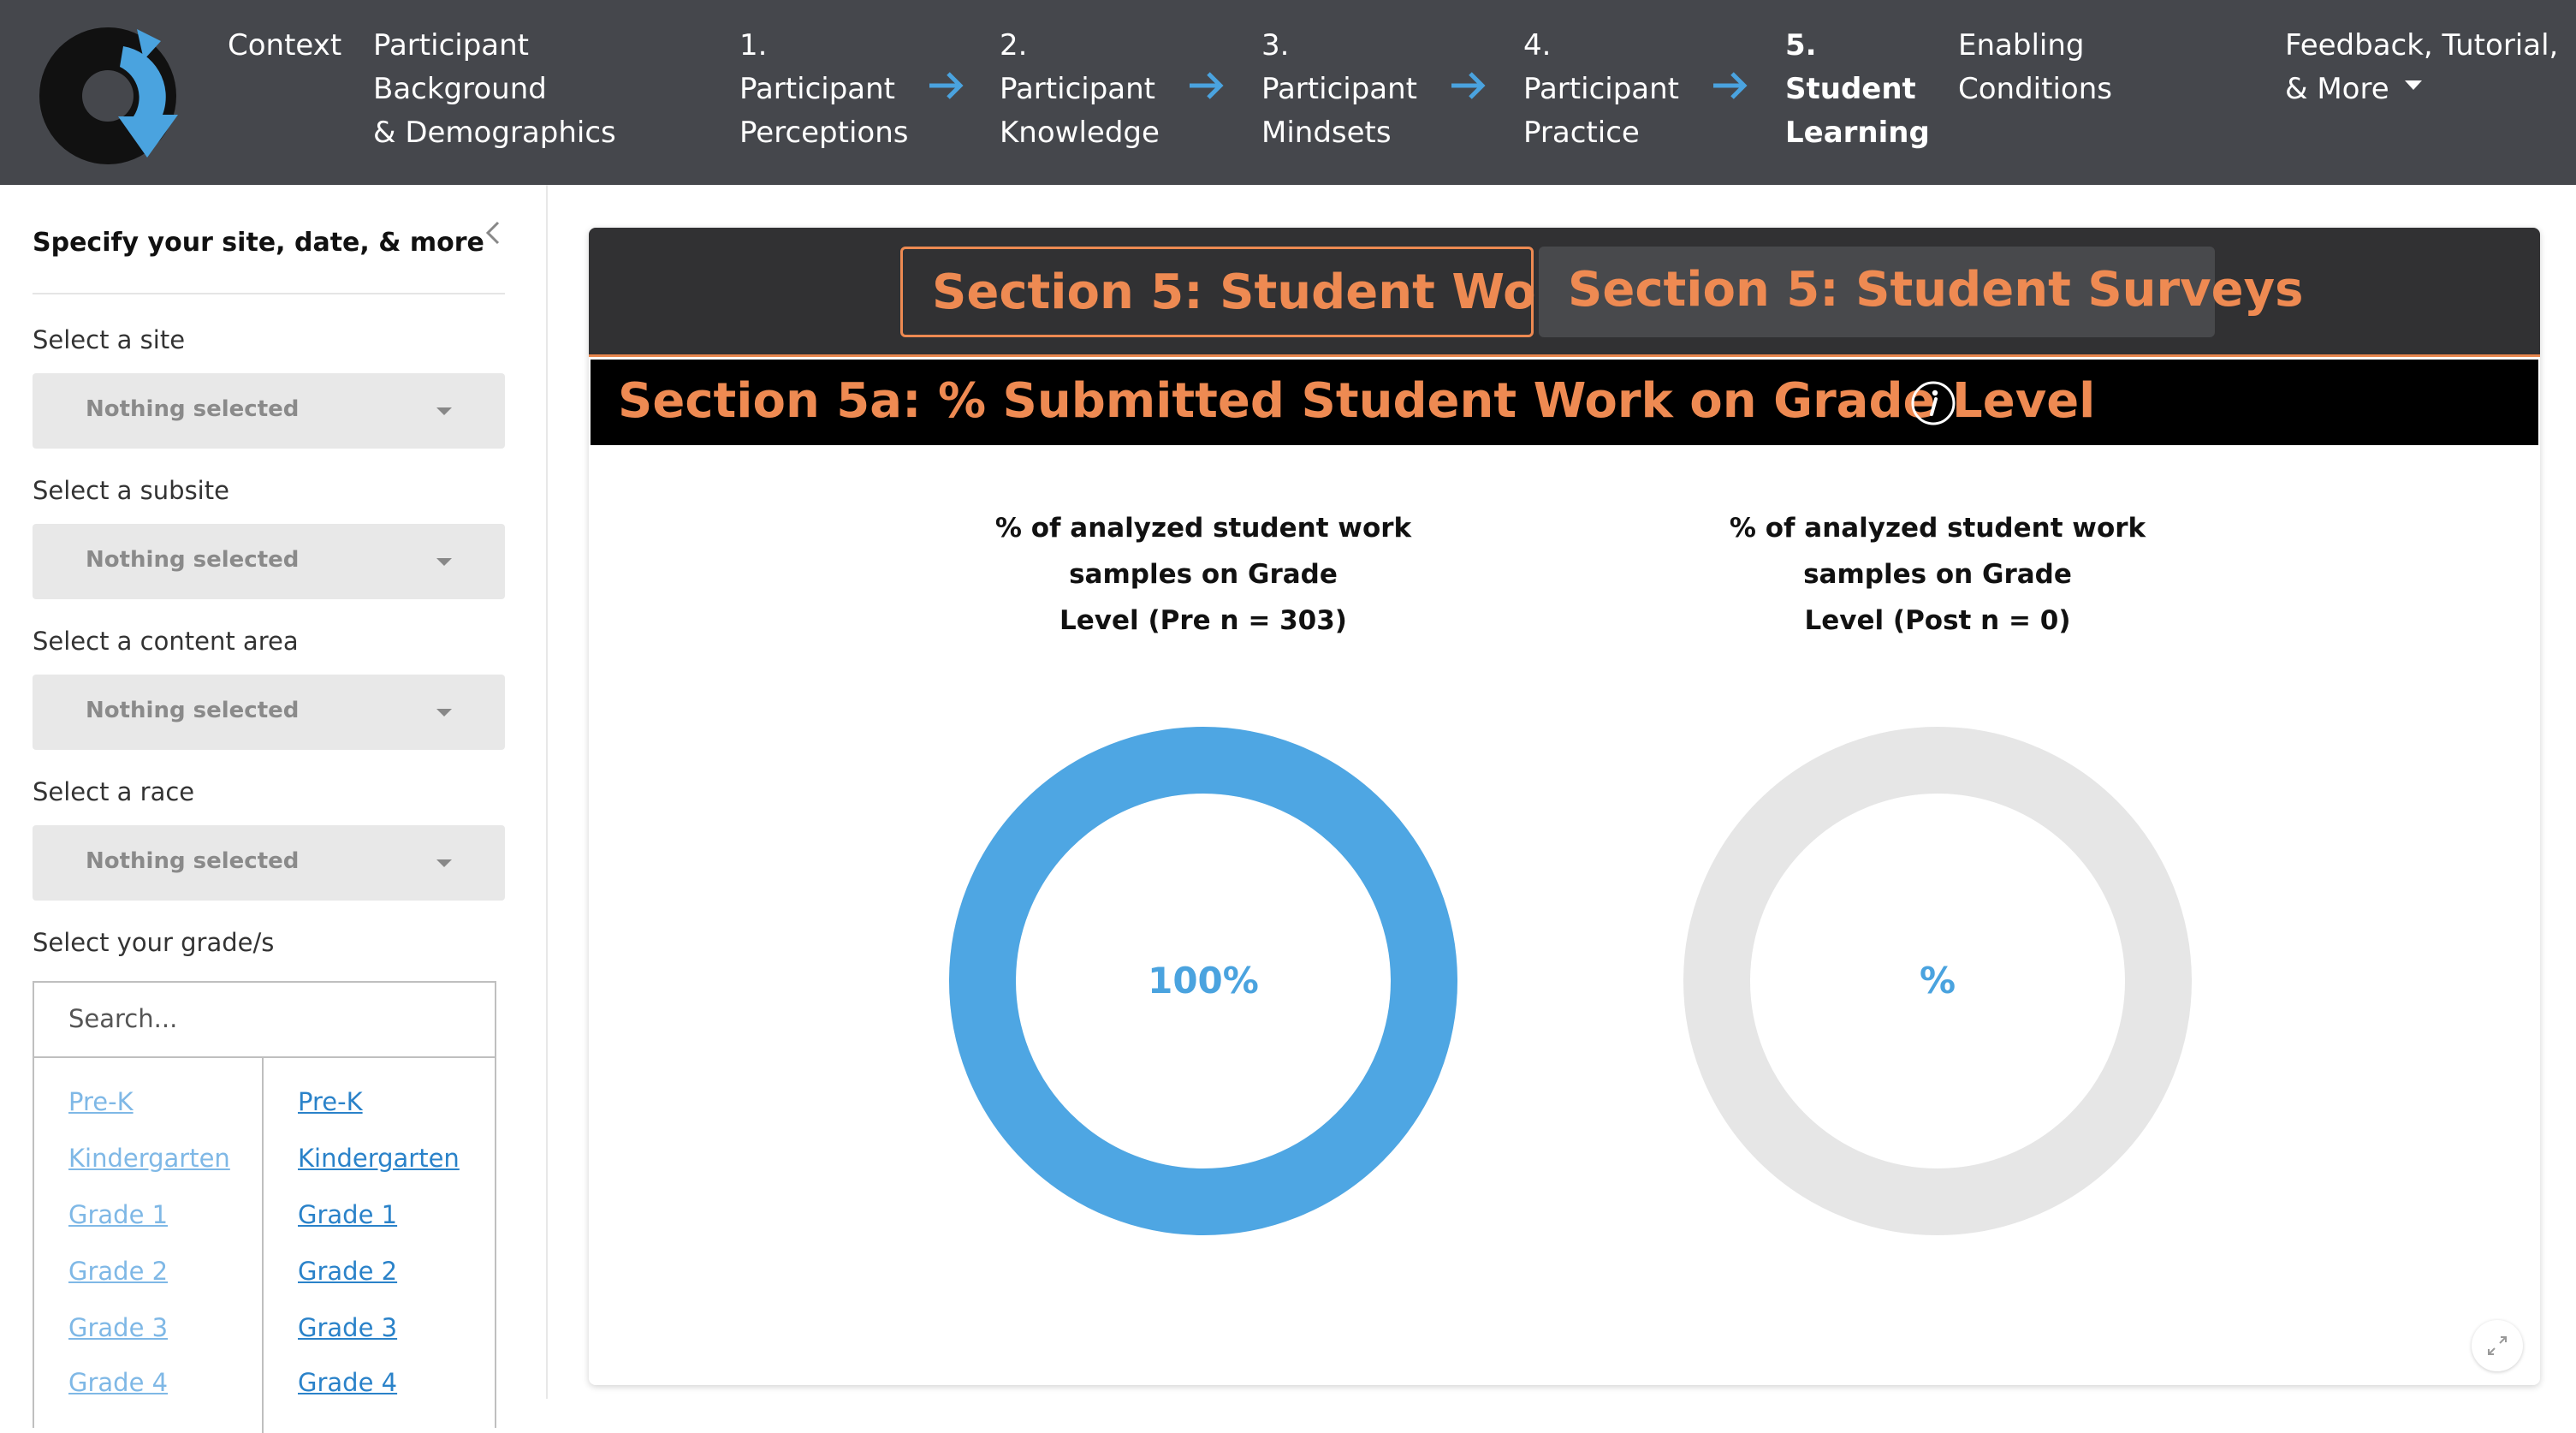 This screenshot has width=2576, height=1433. I want to click on nav-label-line: Knowledge, so click(1080, 133).